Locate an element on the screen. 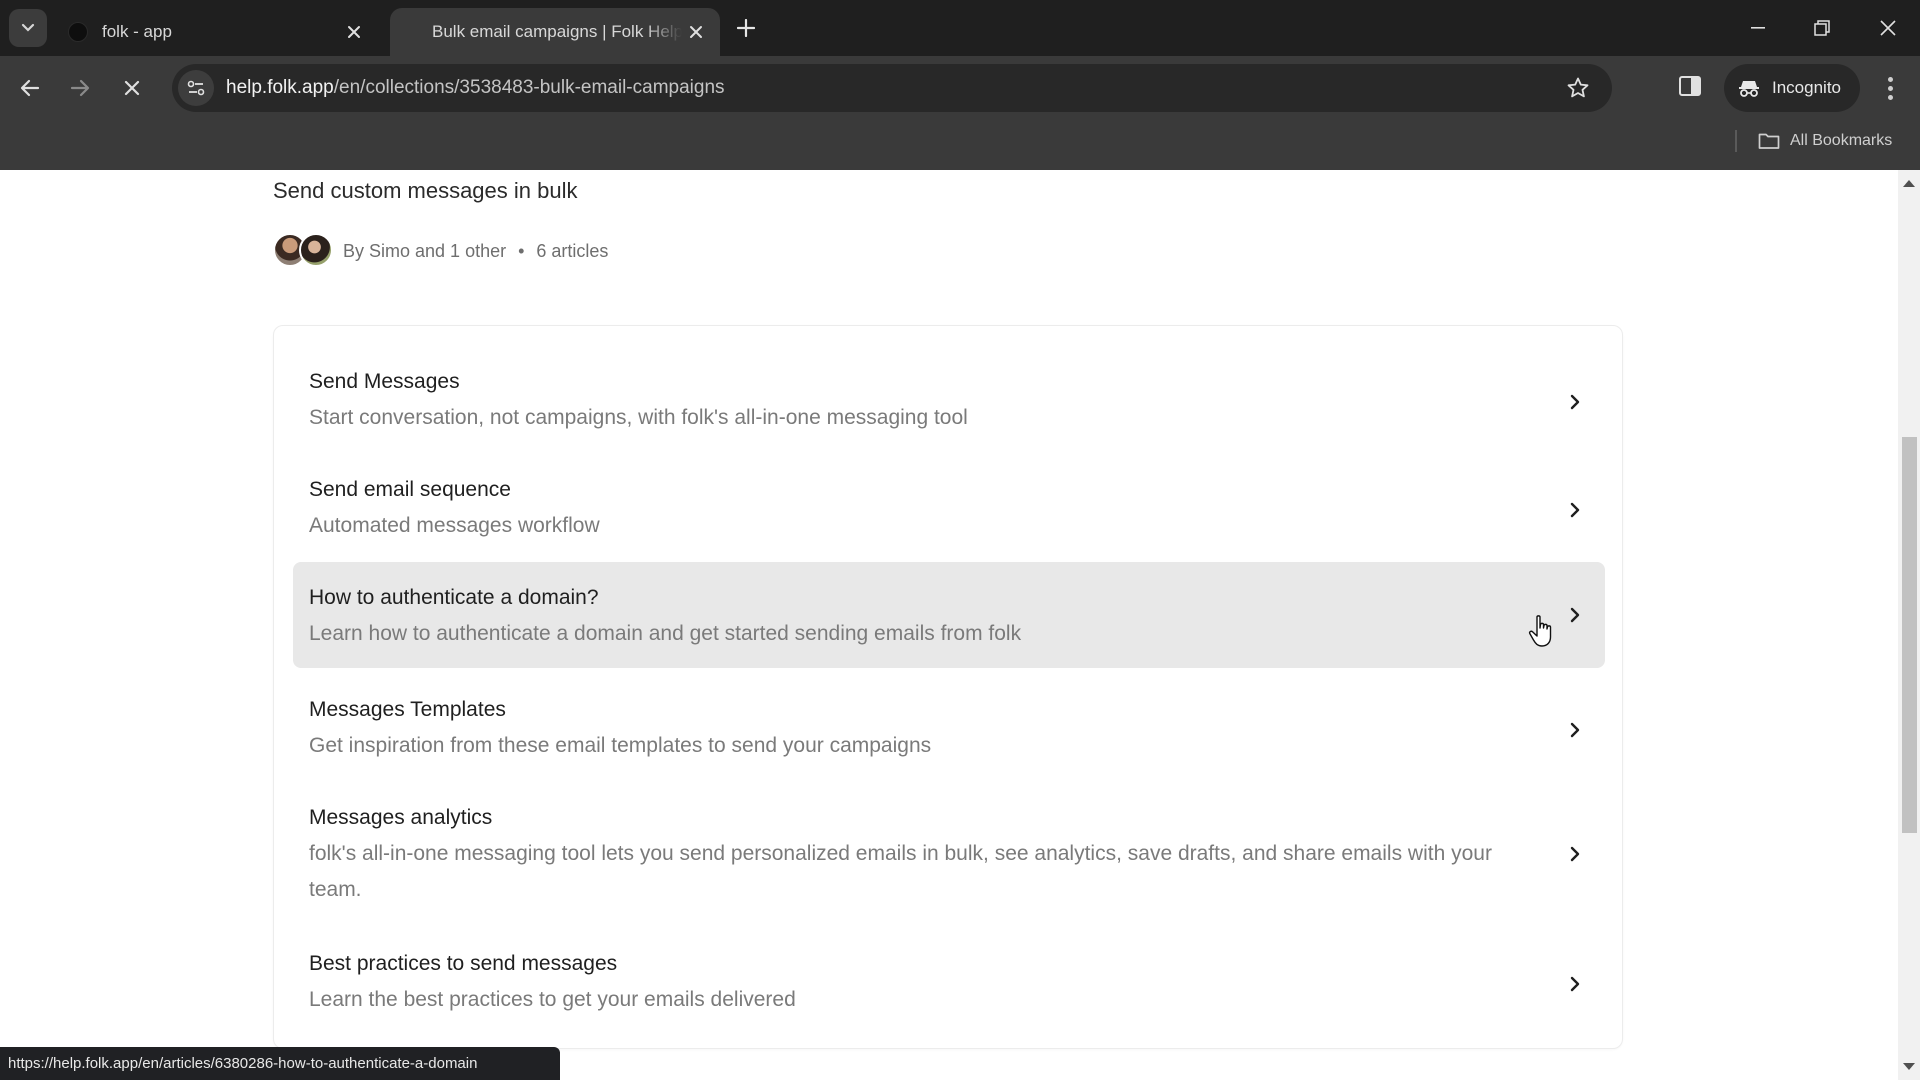 The width and height of the screenshot is (1920, 1080). tune-icon is located at coordinates (196, 88).